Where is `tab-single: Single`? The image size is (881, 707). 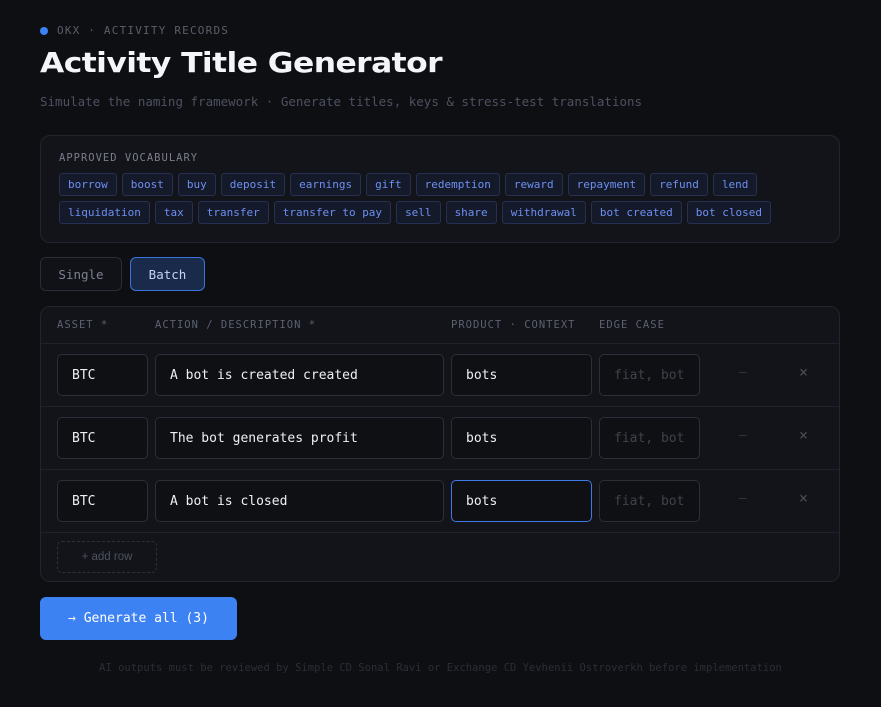
tab-single: Single is located at coordinates (81, 274).